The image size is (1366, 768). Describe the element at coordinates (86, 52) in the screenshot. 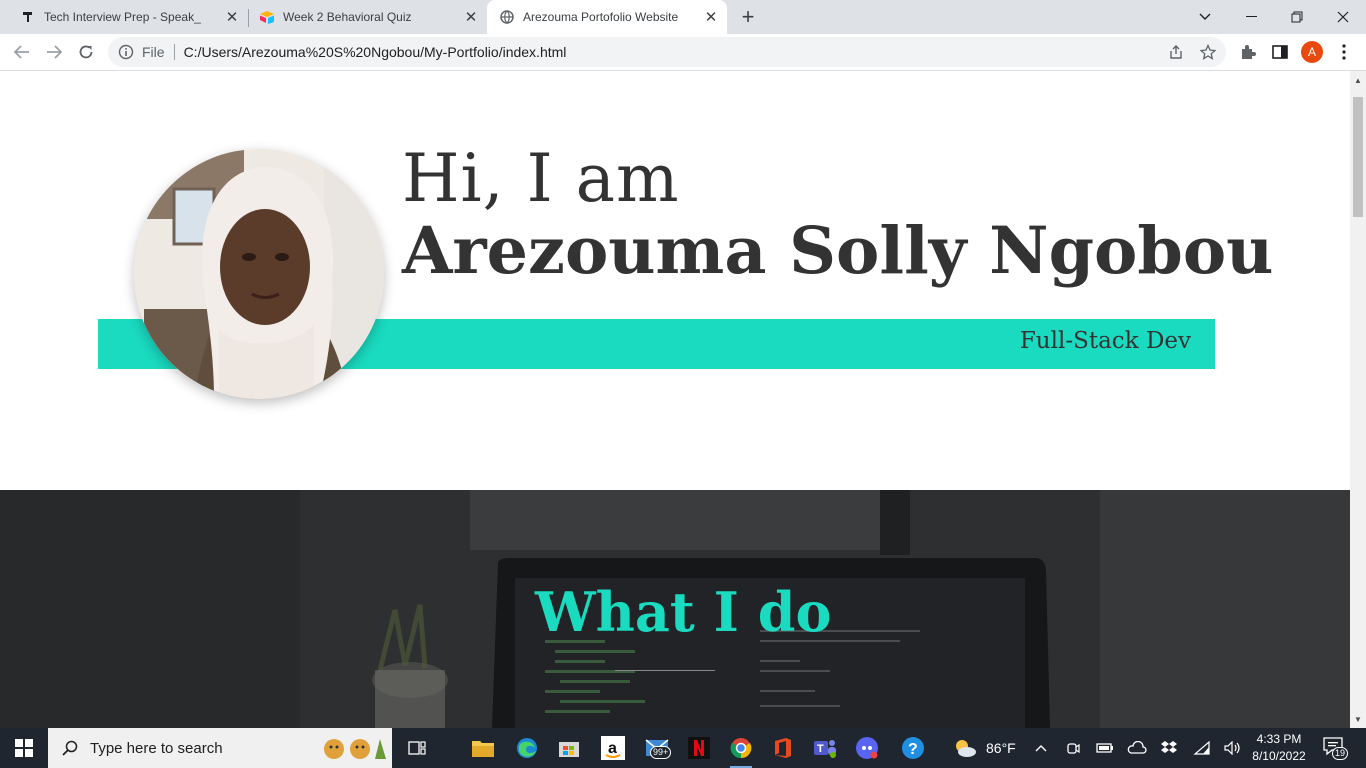

I see `reload-button` at that location.